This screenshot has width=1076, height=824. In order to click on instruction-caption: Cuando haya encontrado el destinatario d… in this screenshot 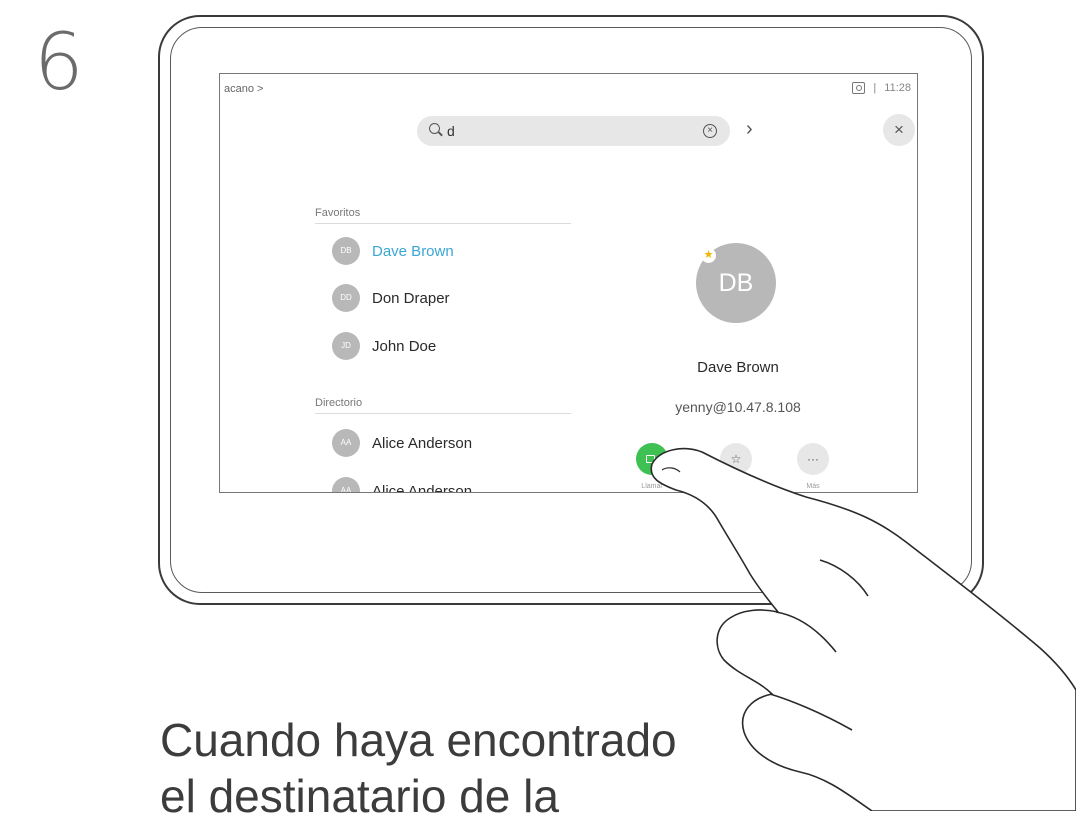, I will do `click(418, 768)`.